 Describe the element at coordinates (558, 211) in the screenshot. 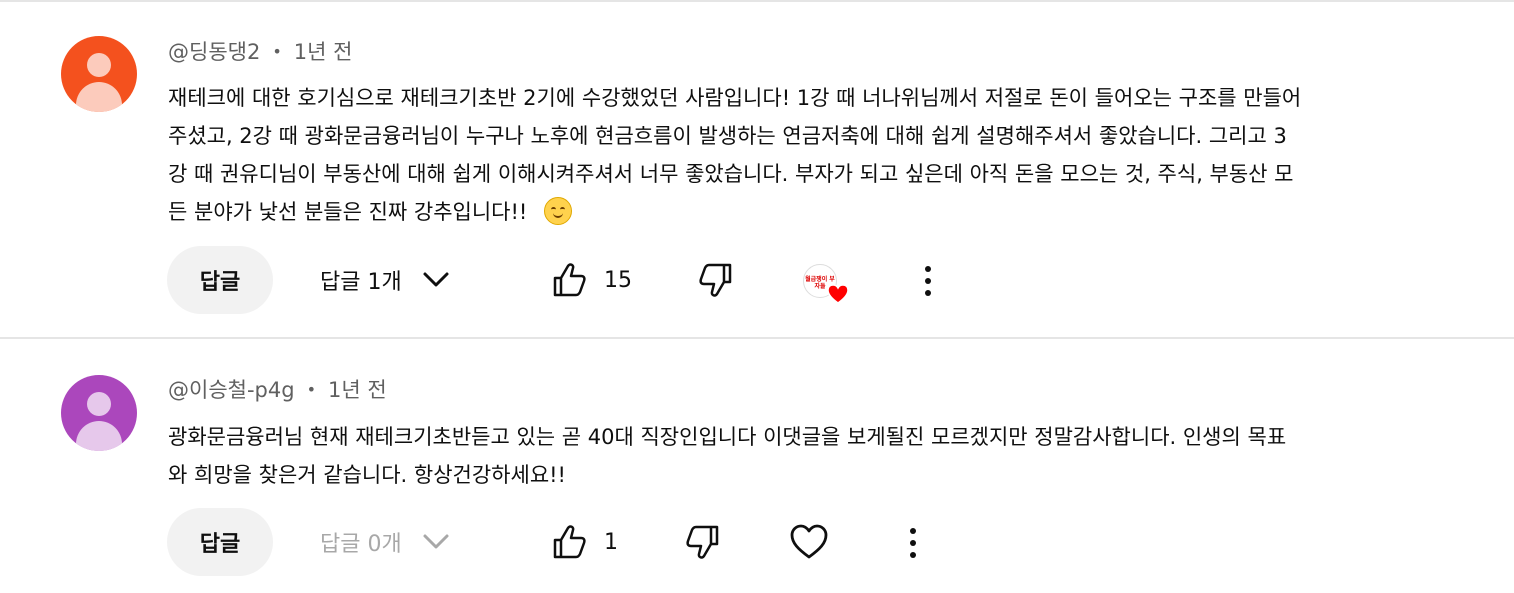

I see `smiling-face-emoji-icon` at that location.